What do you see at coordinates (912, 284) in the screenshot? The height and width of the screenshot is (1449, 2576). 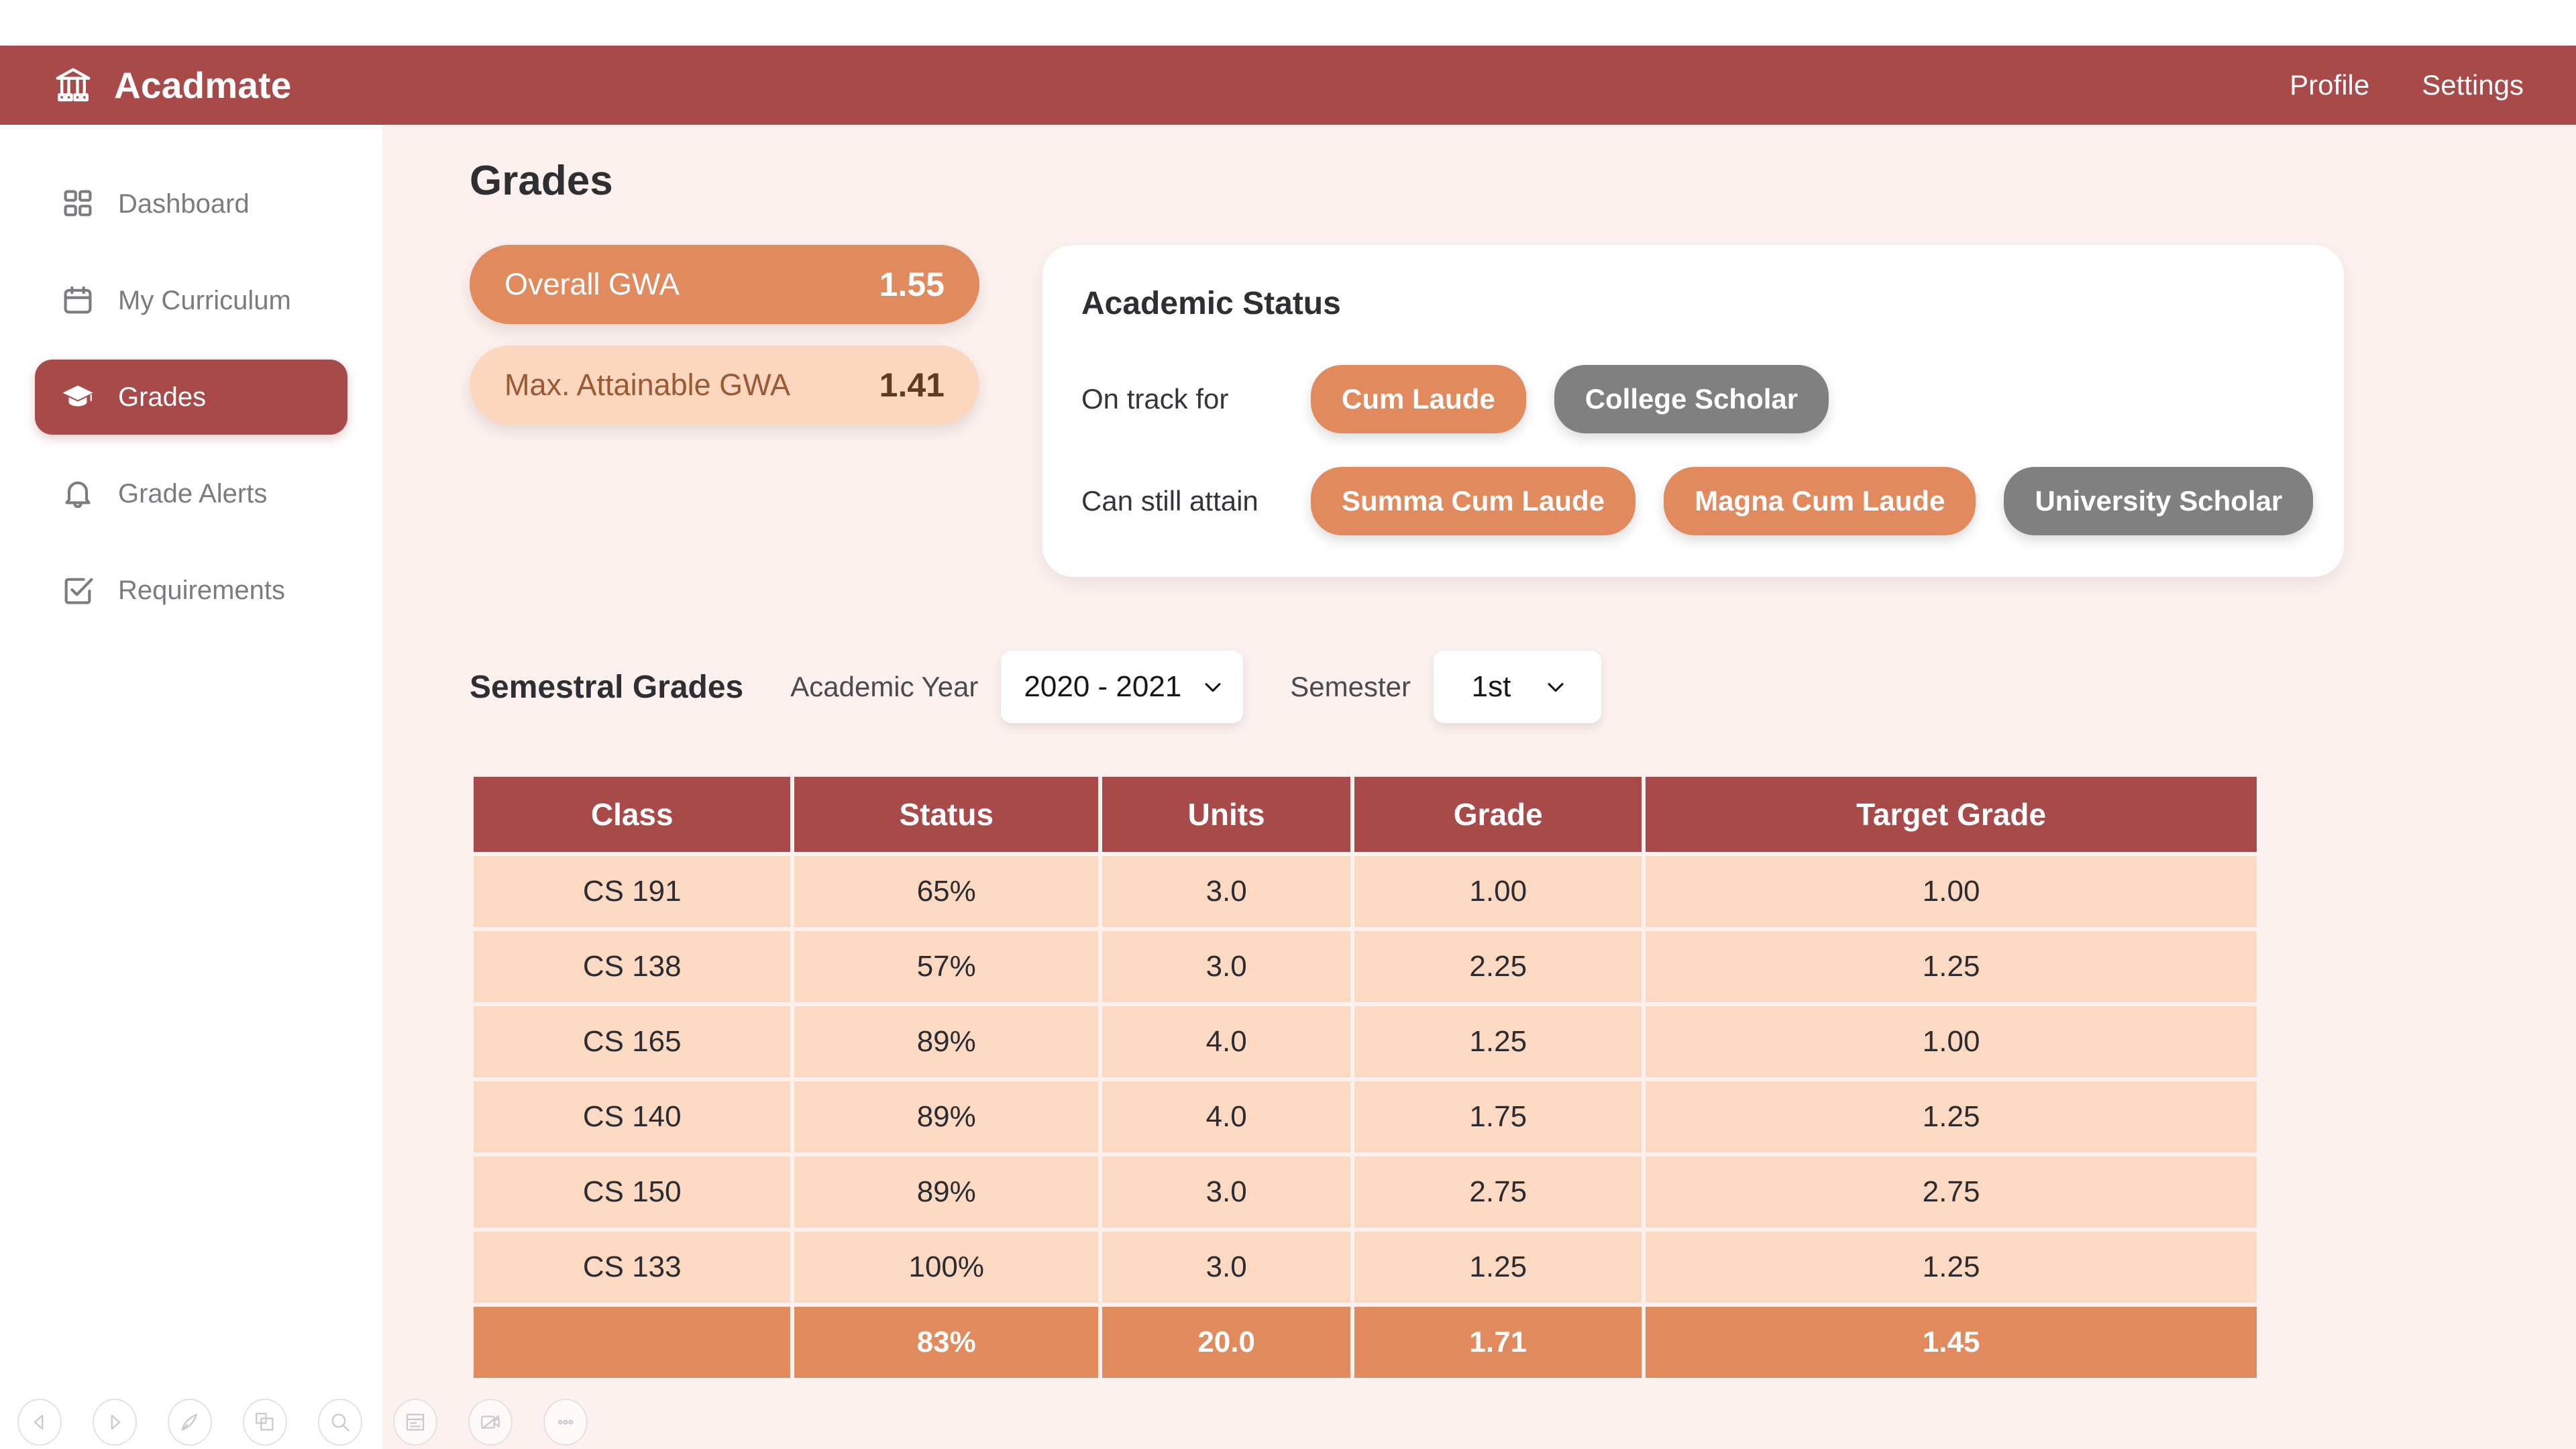 I see `overall-gwa-value: 1.55` at bounding box center [912, 284].